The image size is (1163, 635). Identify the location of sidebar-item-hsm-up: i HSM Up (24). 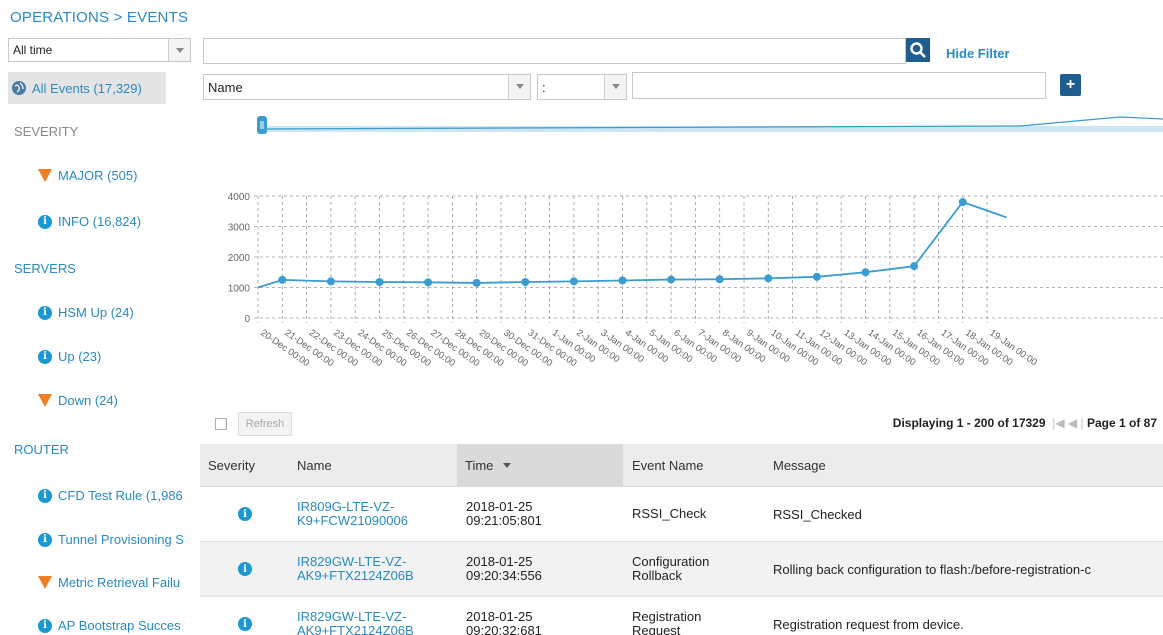
(86, 312).